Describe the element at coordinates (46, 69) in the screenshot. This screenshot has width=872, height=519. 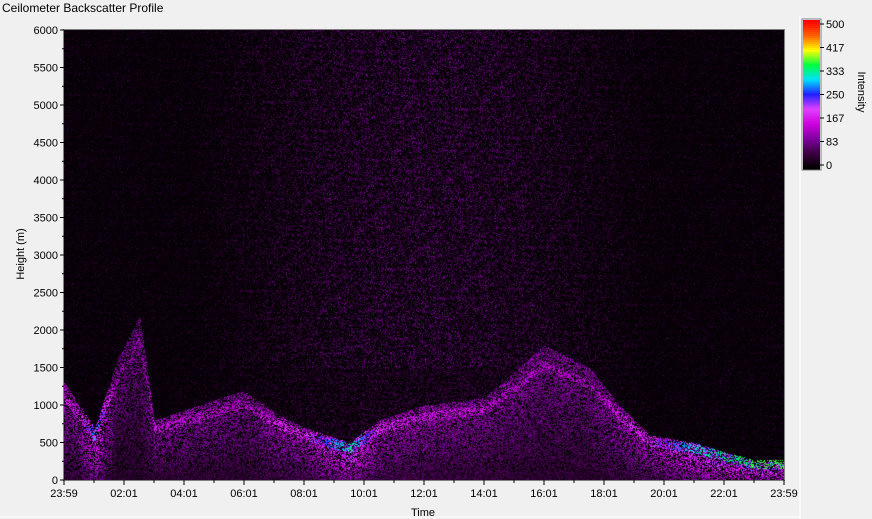
I see `y-tick-label: 5500` at that location.